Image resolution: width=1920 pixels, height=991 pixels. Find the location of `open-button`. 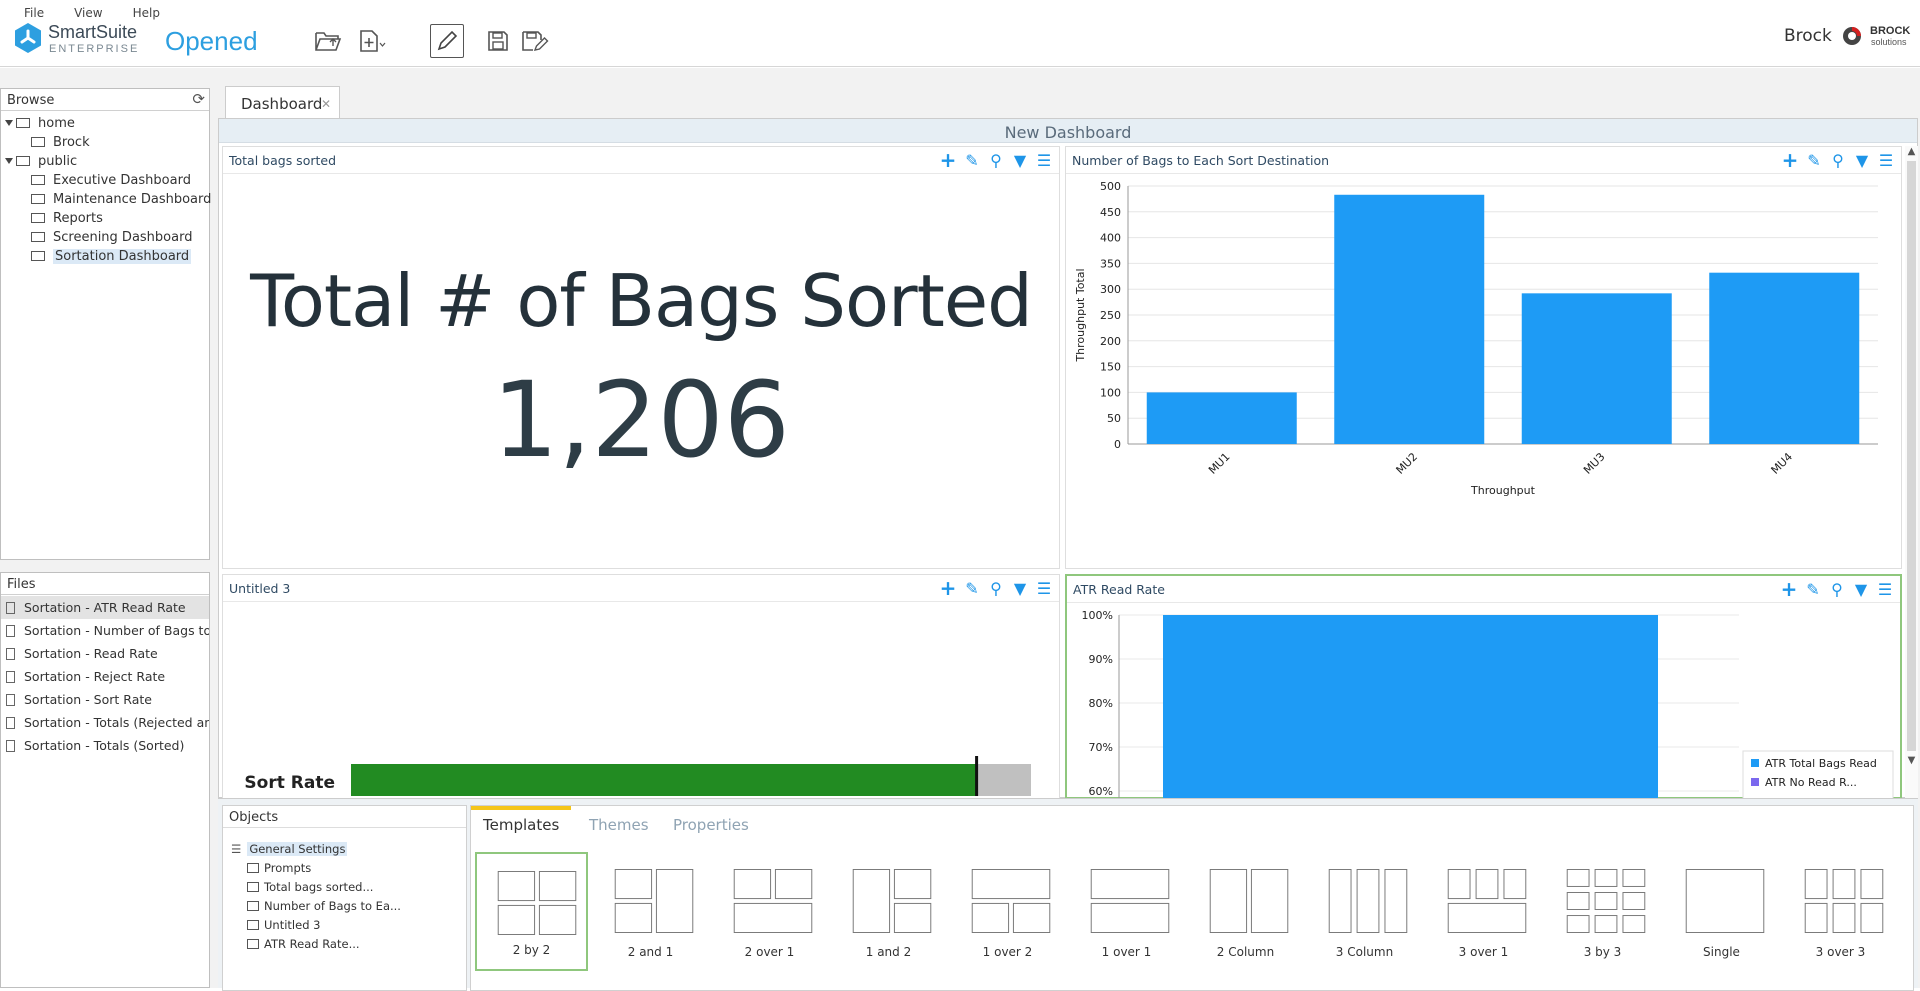

open-button is located at coordinates (328, 41).